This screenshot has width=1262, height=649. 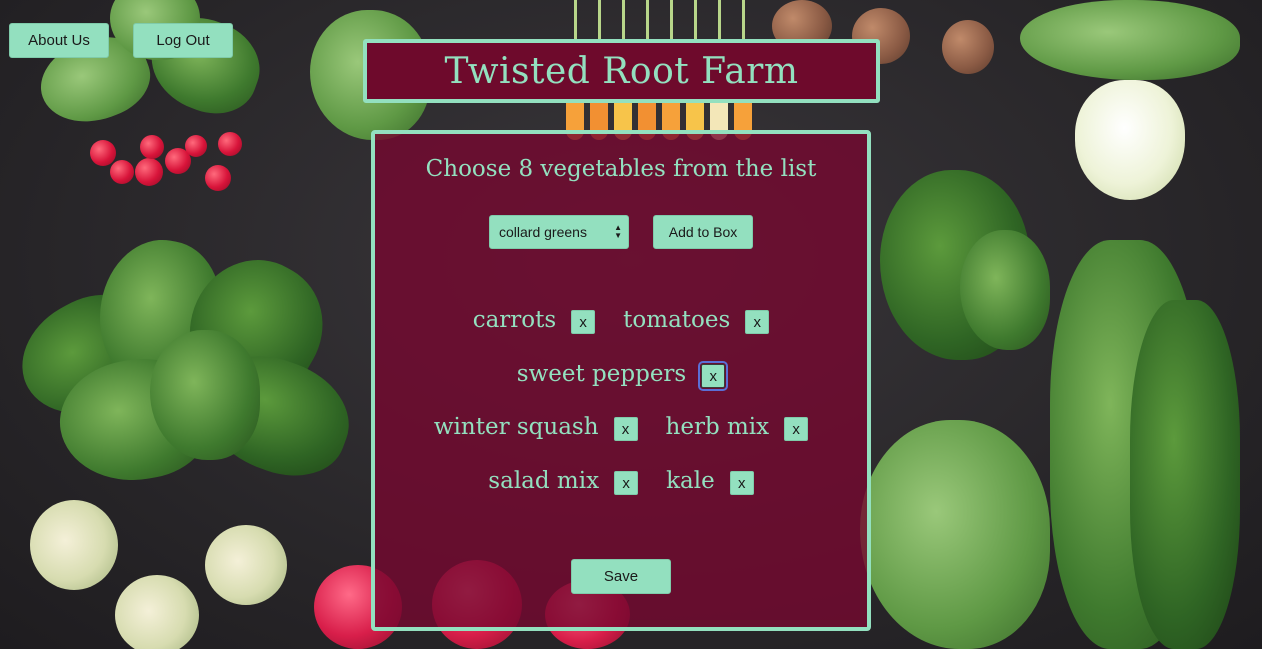 What do you see at coordinates (618, 231) in the screenshot?
I see `select-arrows-icon: ▲ ▼` at bounding box center [618, 231].